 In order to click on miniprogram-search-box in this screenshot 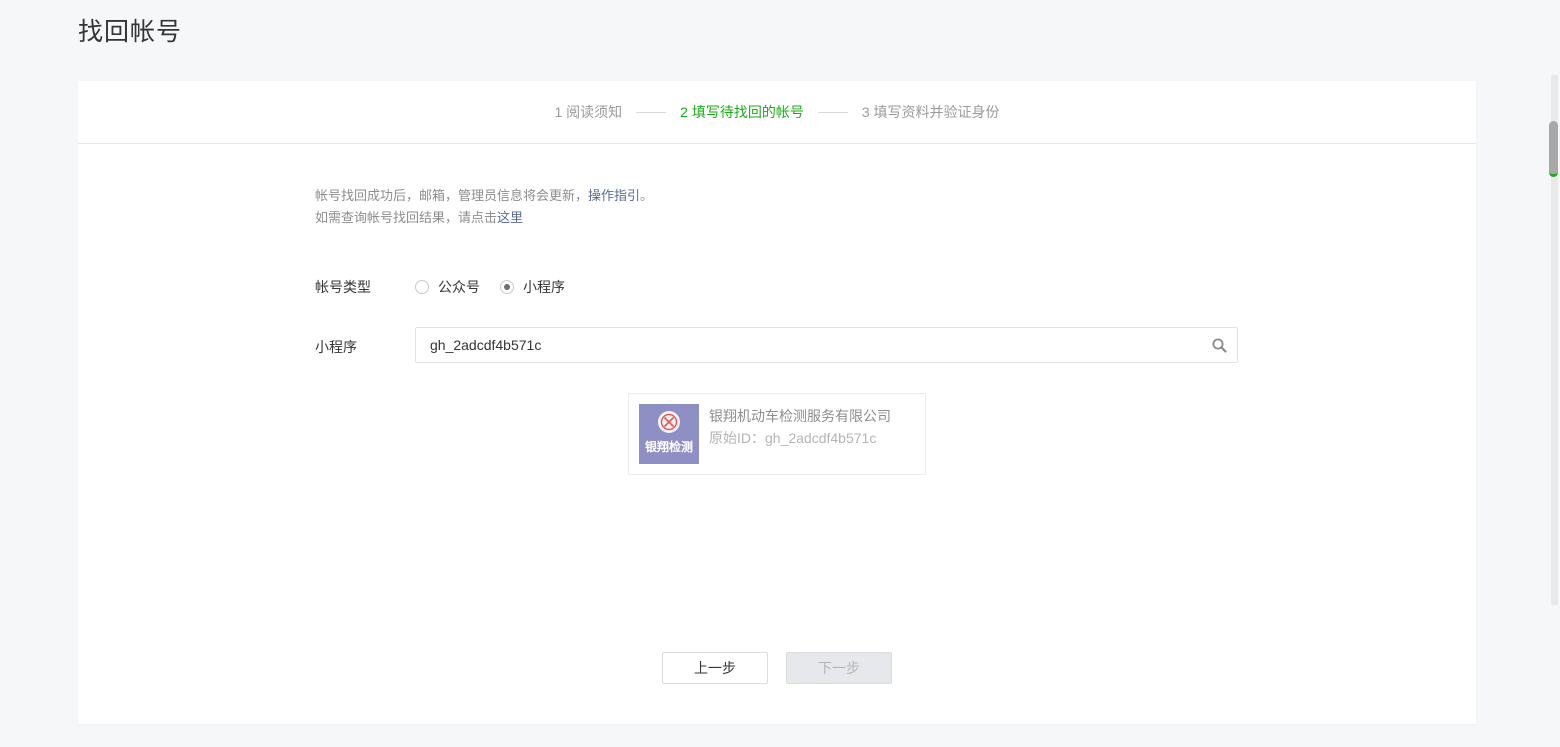, I will do `click(826, 345)`.